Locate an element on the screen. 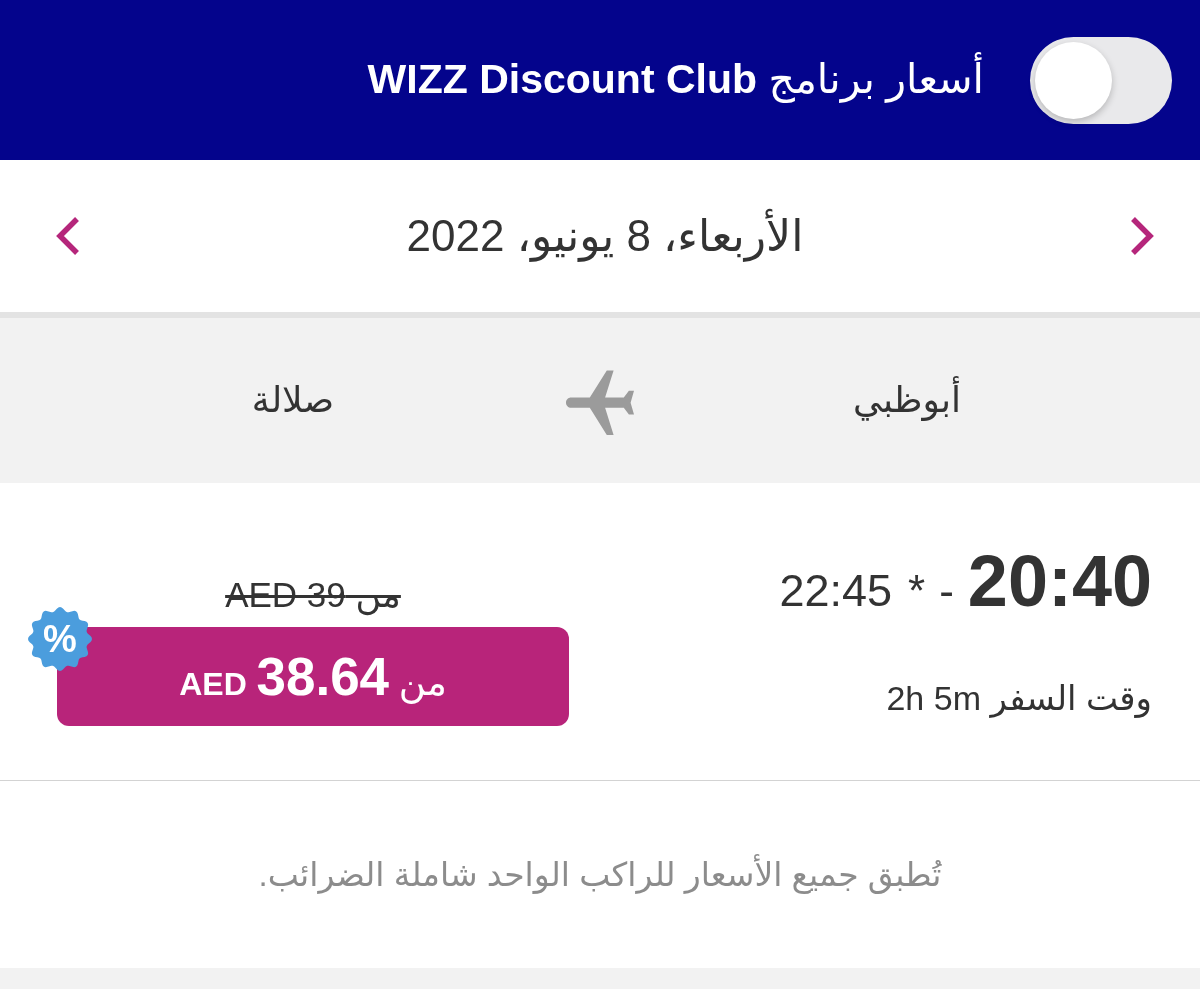 This screenshot has width=1200, height=989. left-arrow-button is located at coordinates (68, 236).